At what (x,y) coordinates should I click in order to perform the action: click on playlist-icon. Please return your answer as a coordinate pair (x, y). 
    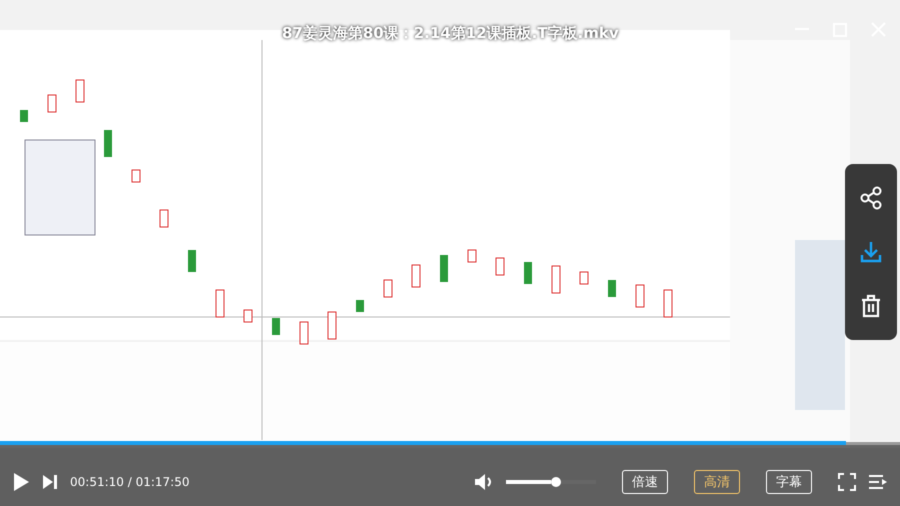
    Looking at the image, I should click on (878, 482).